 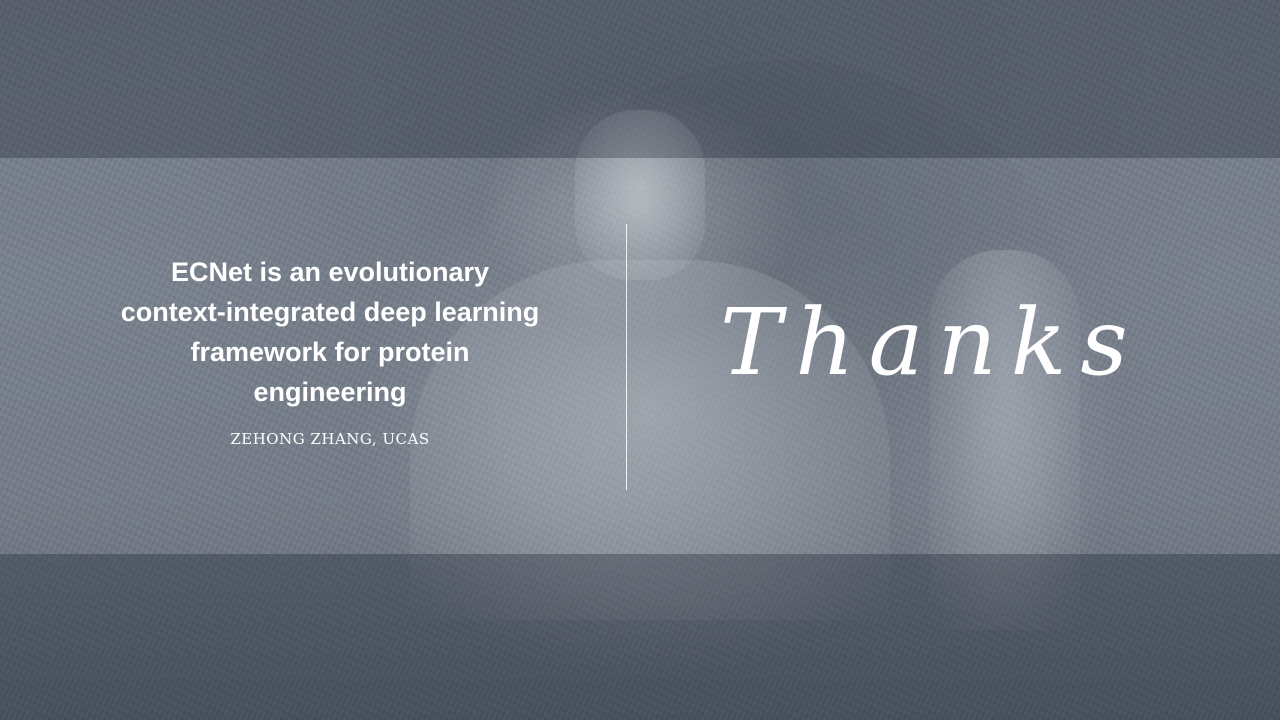 I want to click on author-affiliation: ZEHONG ZHANG, UCAS, so click(x=330, y=439).